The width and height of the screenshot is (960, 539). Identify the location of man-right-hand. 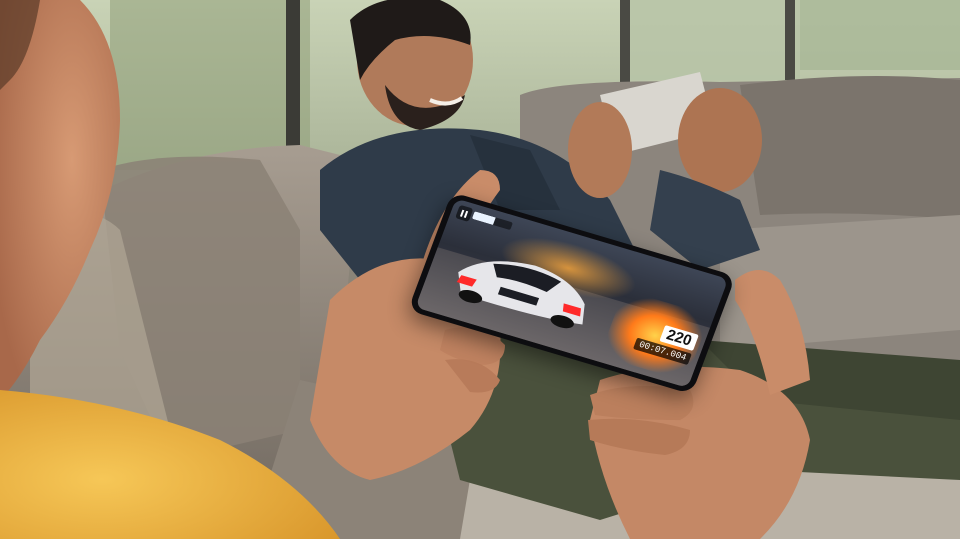
(720, 140).